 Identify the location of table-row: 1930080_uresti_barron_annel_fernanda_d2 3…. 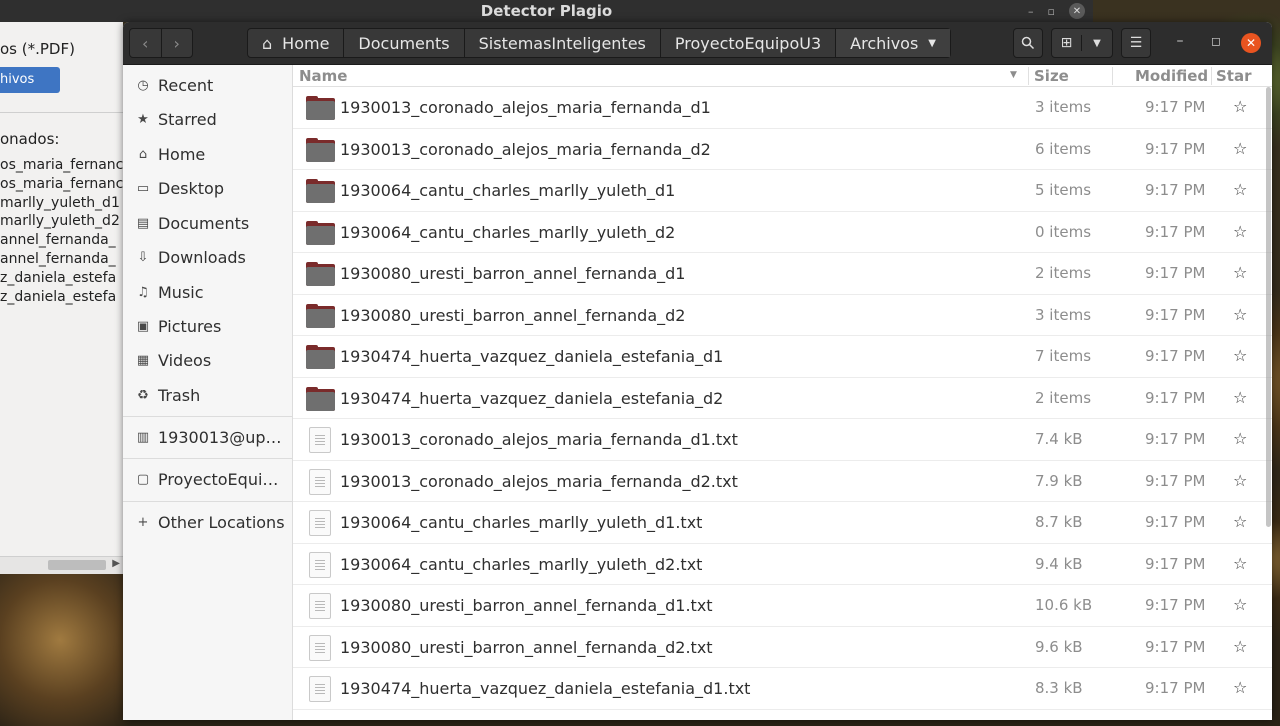
(782, 315).